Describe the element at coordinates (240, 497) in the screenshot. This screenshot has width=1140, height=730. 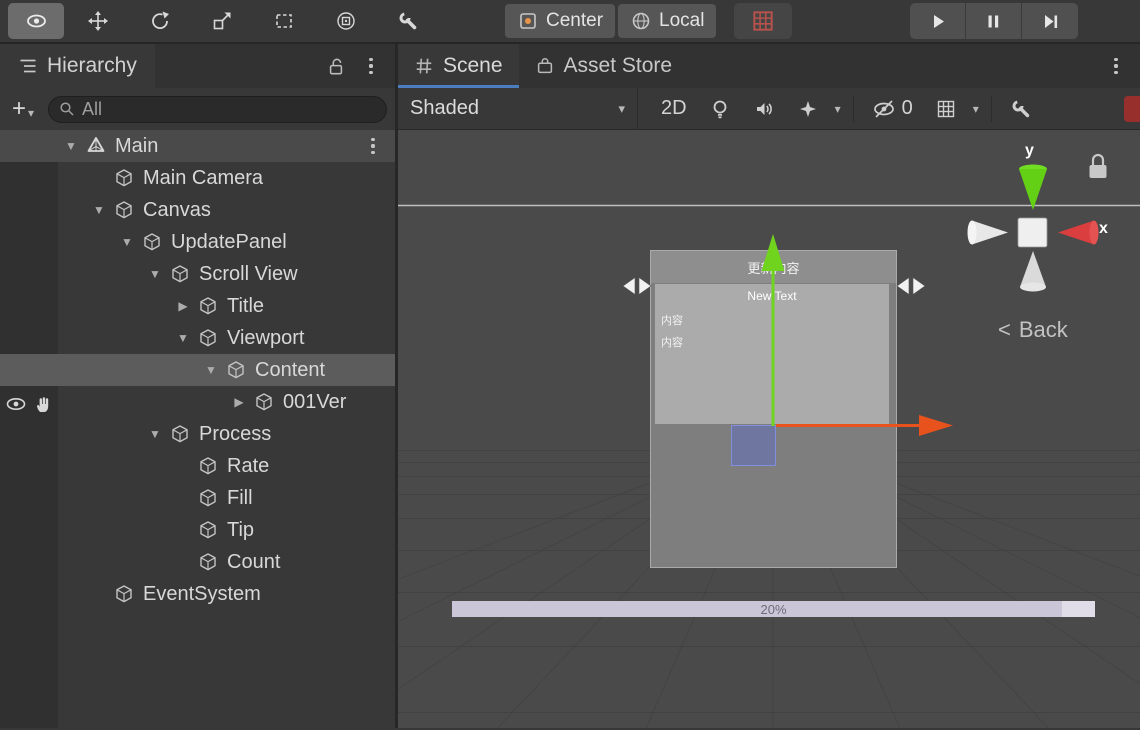
I see `item-label: Fill` at that location.